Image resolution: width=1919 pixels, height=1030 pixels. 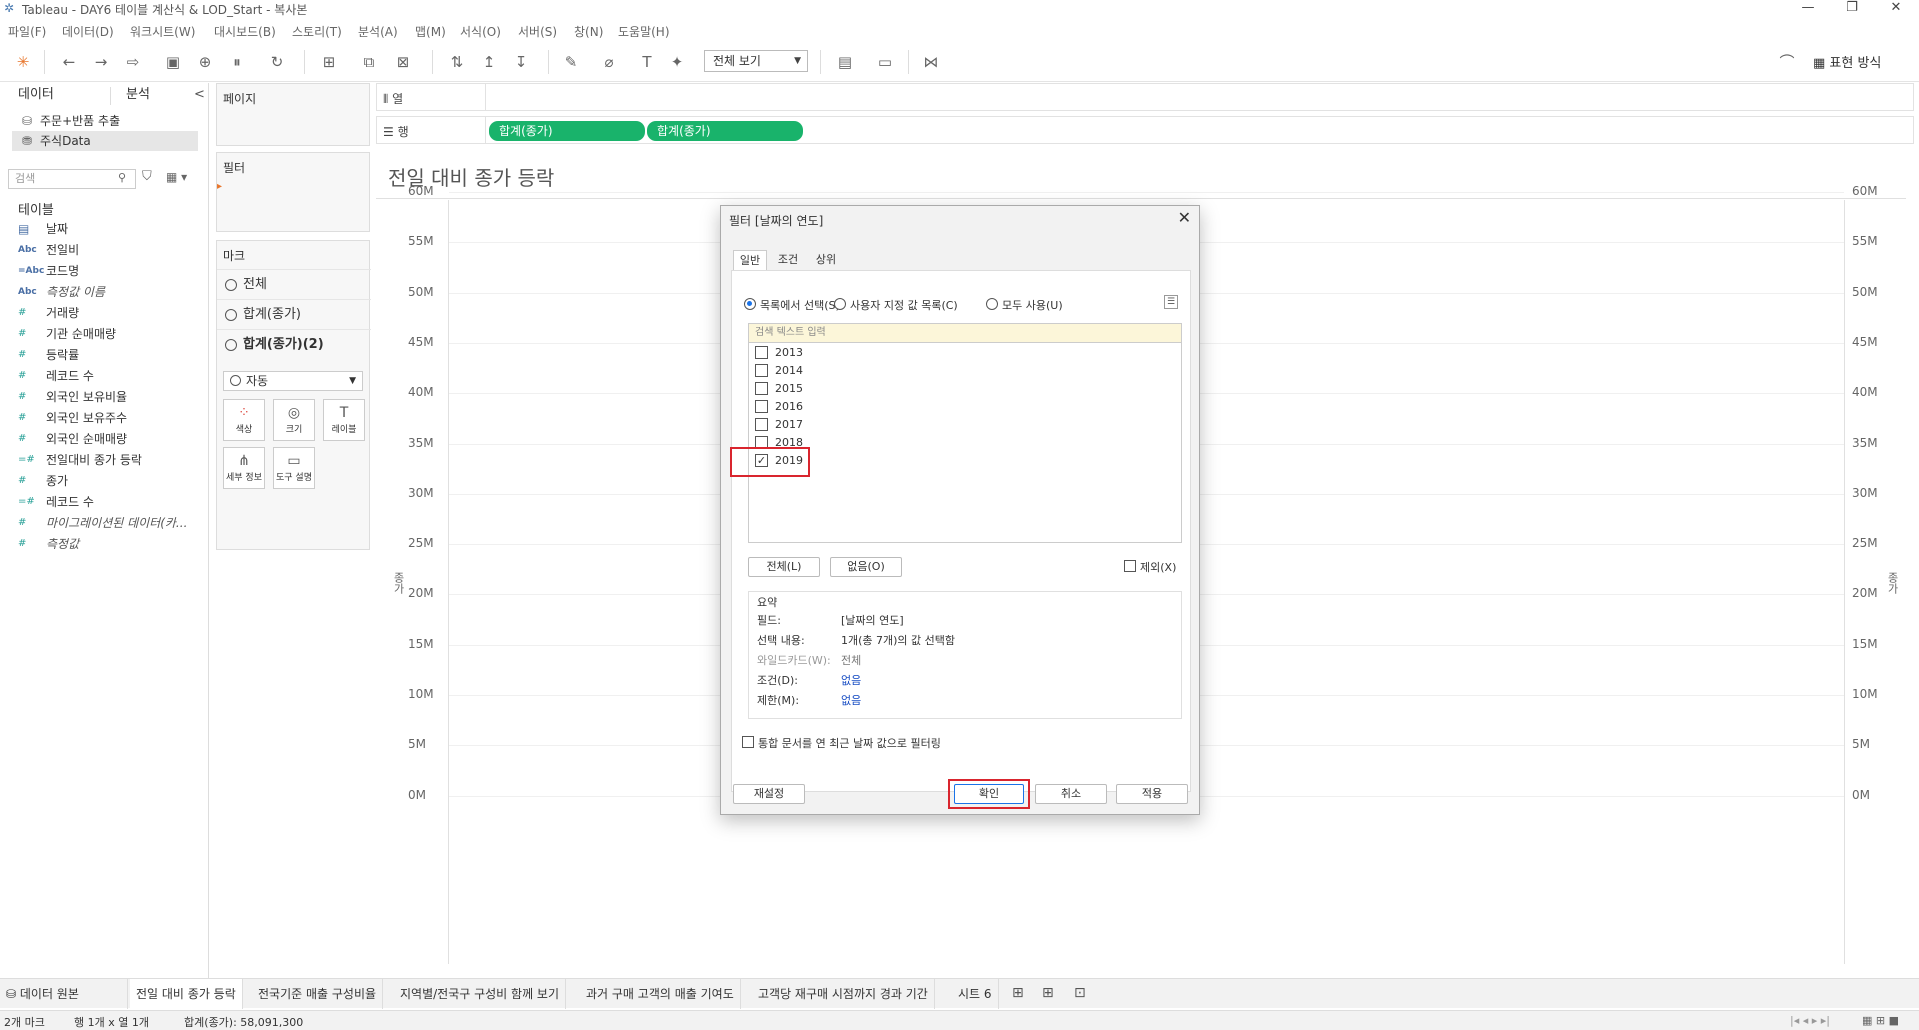 I want to click on field-item: # 등락률, so click(x=110, y=355).